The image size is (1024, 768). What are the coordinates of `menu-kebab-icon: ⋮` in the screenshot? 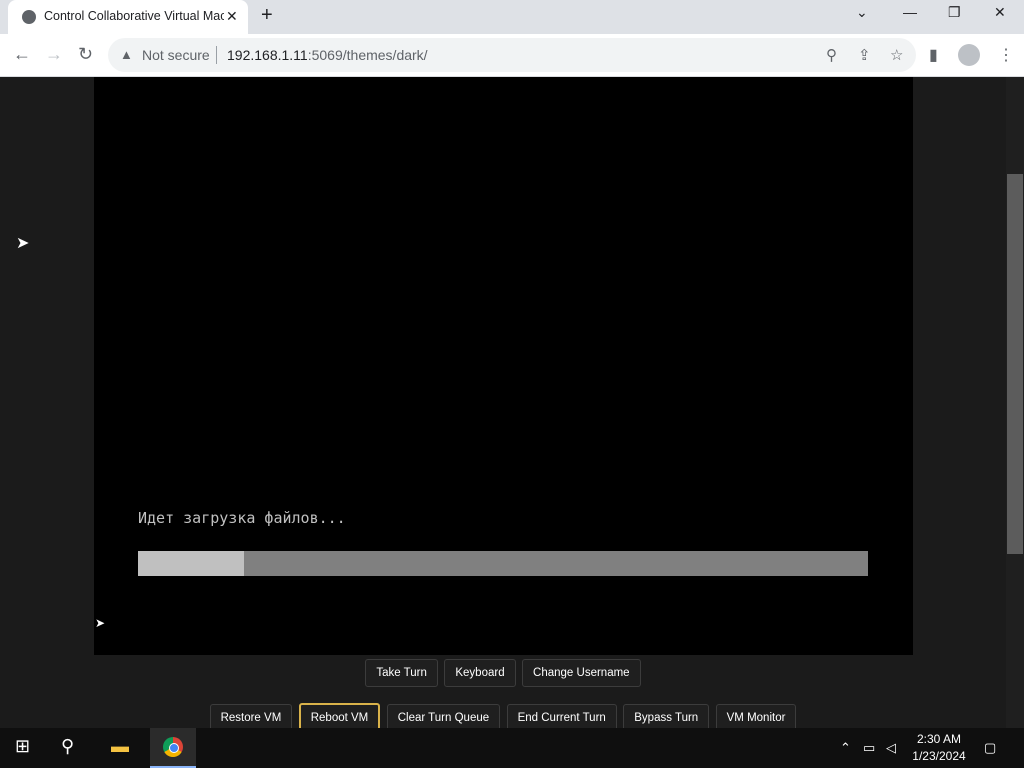 It's located at (1006, 55).